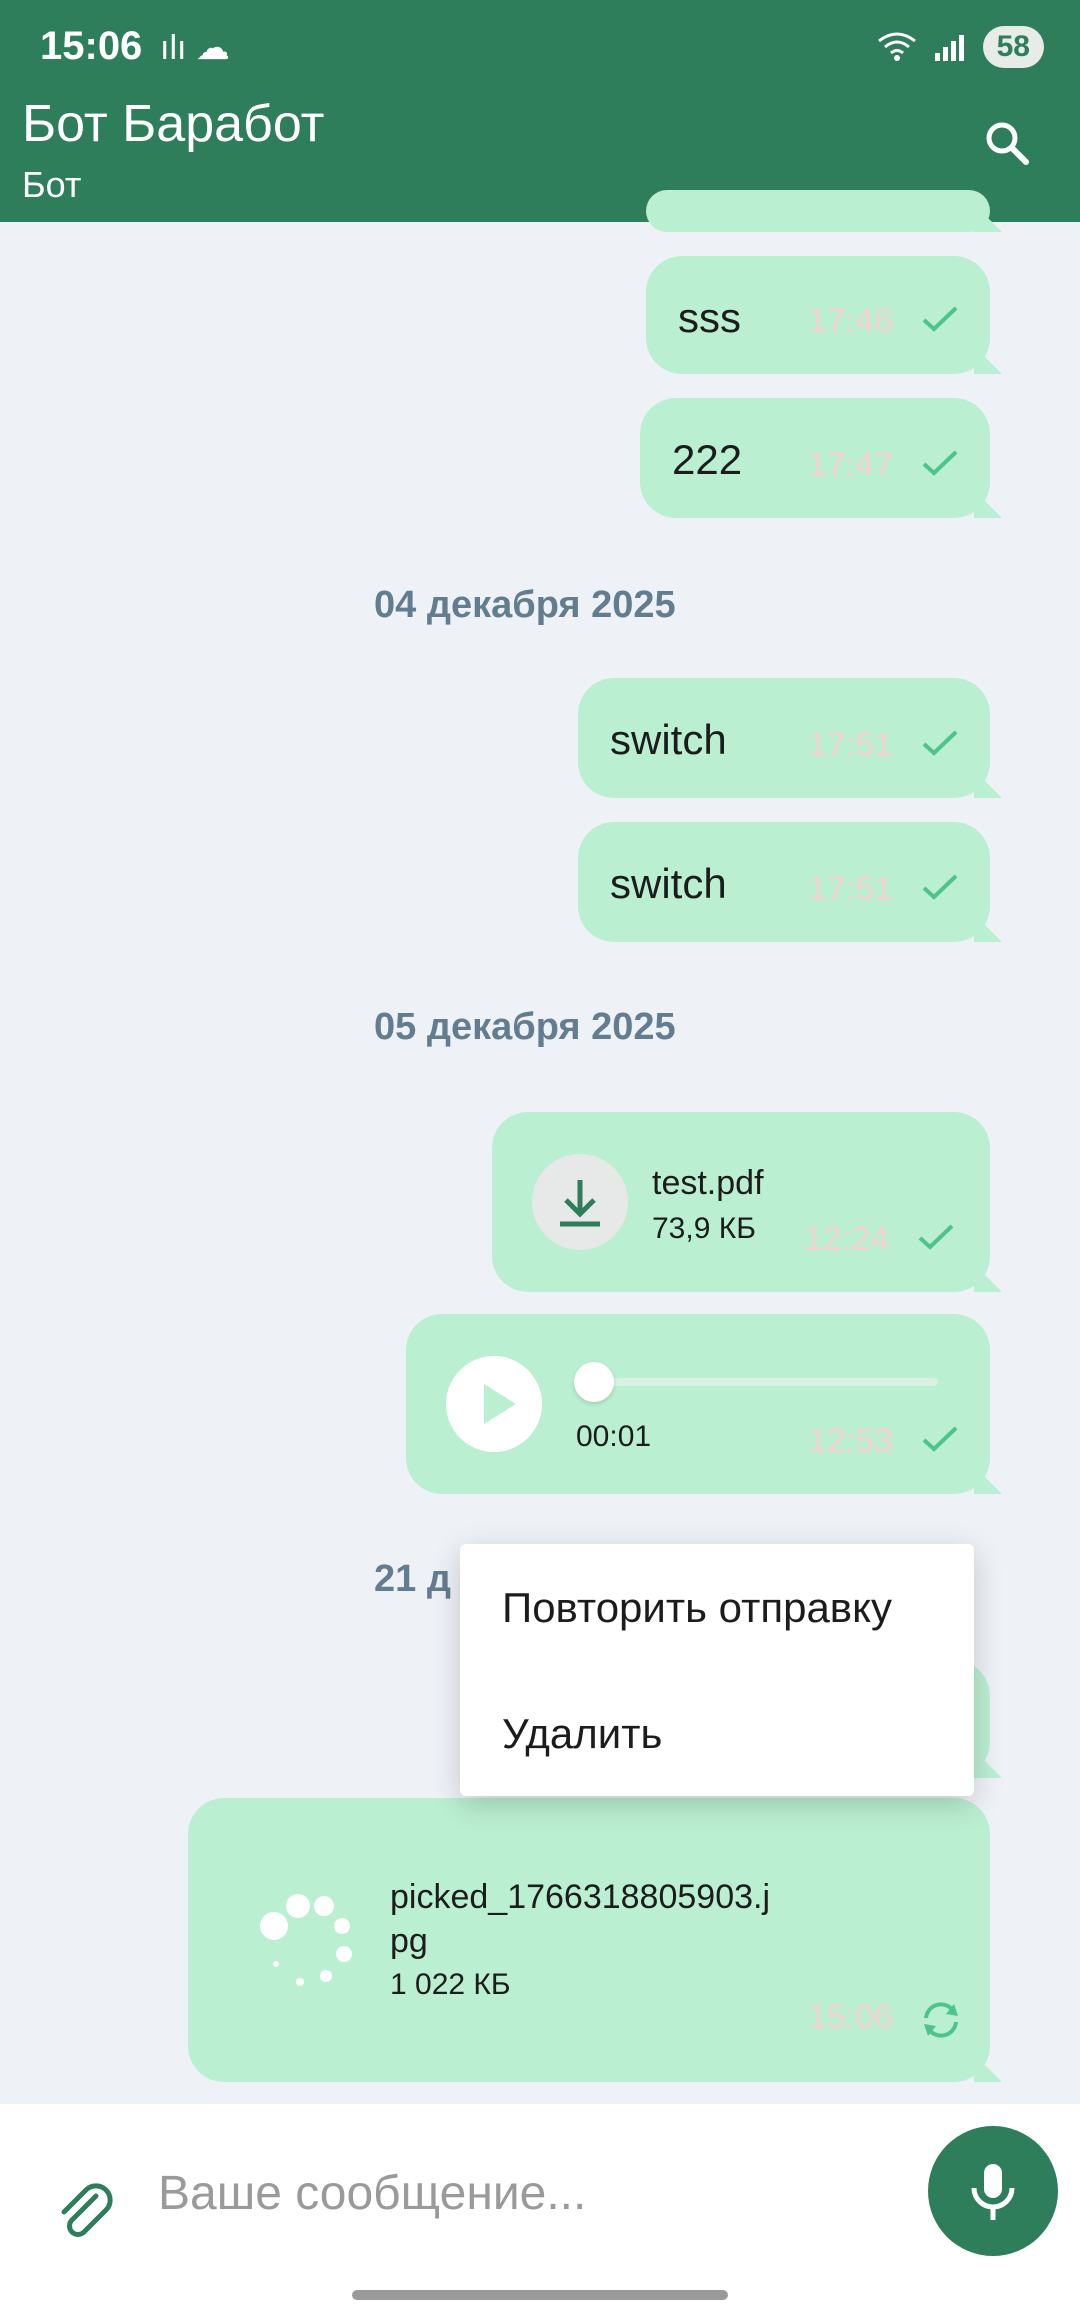 The width and height of the screenshot is (1080, 2316). I want to click on upload-file-size: 1 022 КБ, so click(450, 1984).